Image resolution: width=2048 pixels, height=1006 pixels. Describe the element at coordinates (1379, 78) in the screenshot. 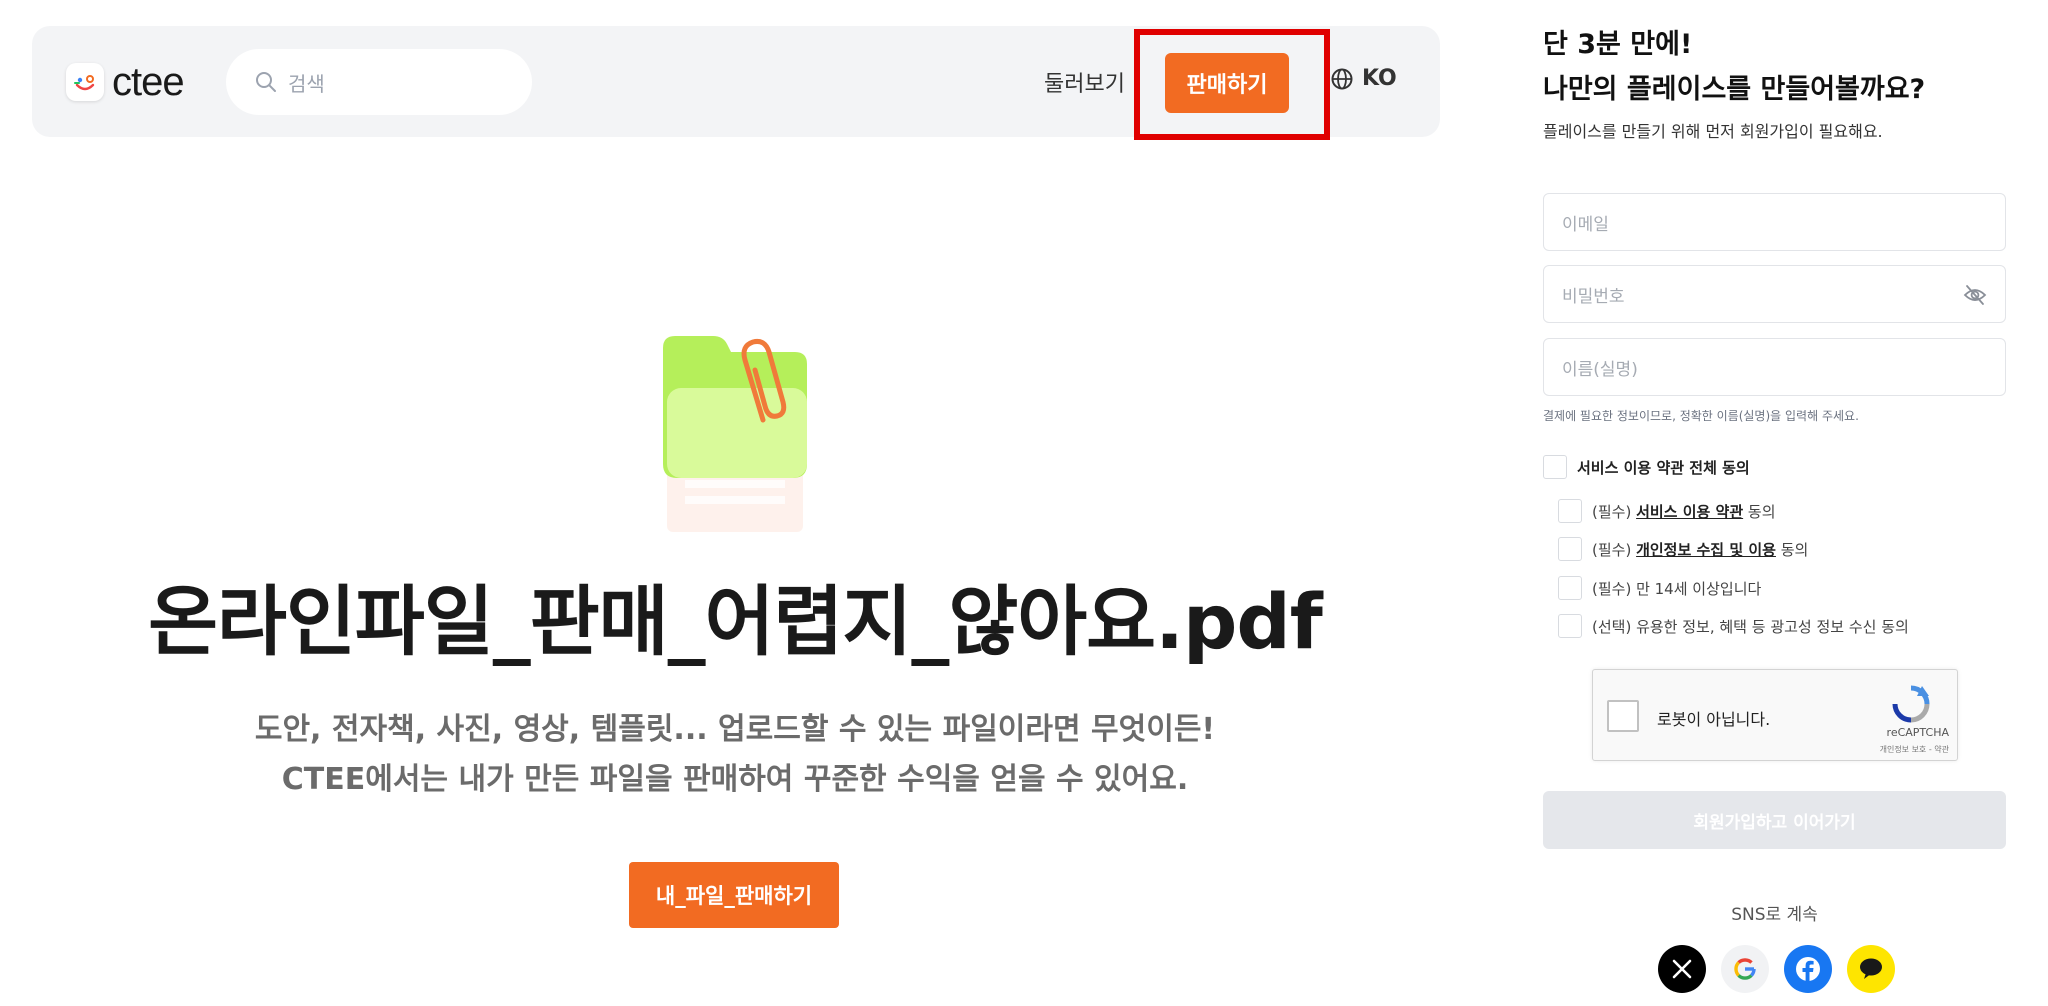

I see `language-label: KO` at that location.